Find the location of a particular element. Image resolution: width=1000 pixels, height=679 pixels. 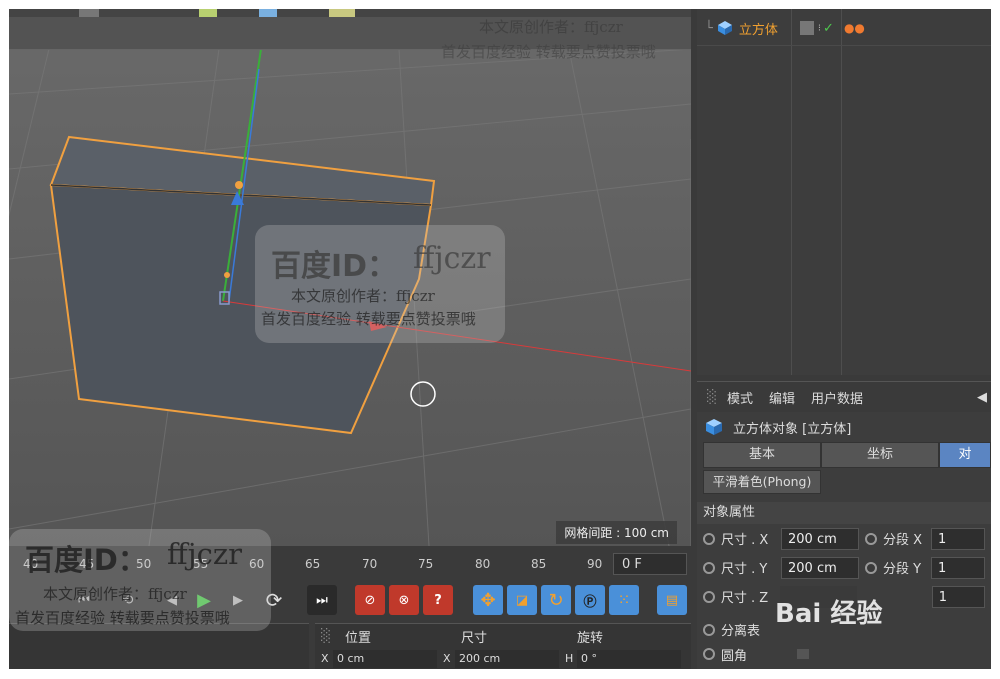

position-label: 位置 is located at coordinates (358, 638).